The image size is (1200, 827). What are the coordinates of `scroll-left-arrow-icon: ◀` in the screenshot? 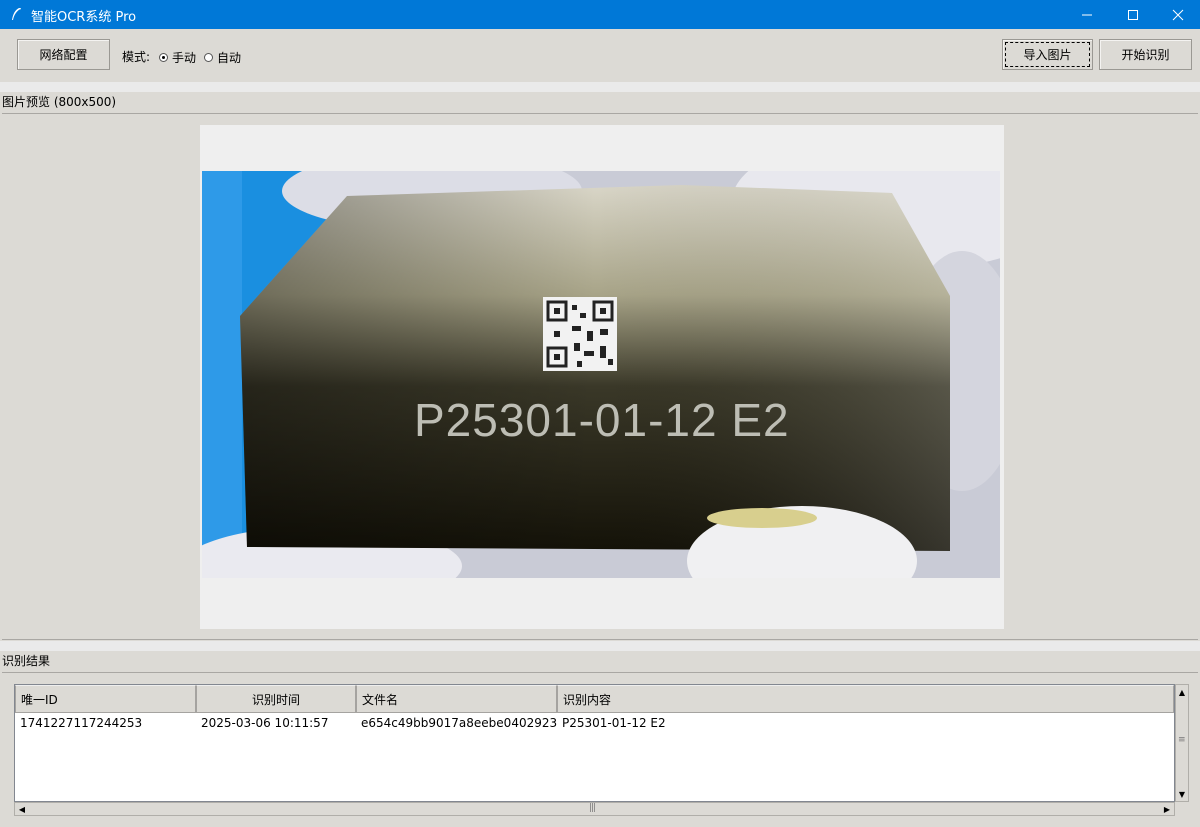 It's located at (22, 809).